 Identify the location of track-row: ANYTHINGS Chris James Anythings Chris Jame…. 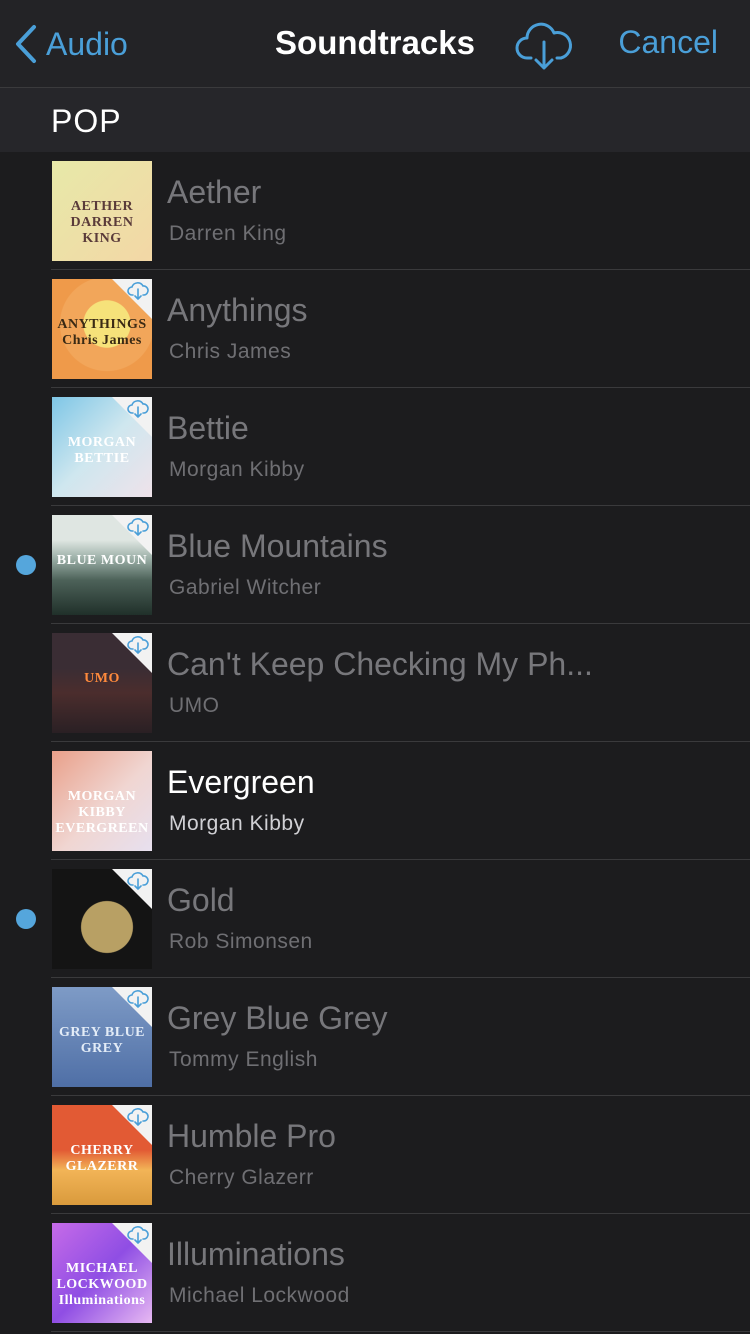
(375, 329).